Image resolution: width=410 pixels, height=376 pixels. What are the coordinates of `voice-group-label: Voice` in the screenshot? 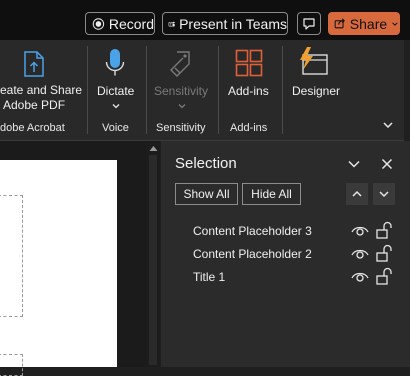 It's located at (115, 128).